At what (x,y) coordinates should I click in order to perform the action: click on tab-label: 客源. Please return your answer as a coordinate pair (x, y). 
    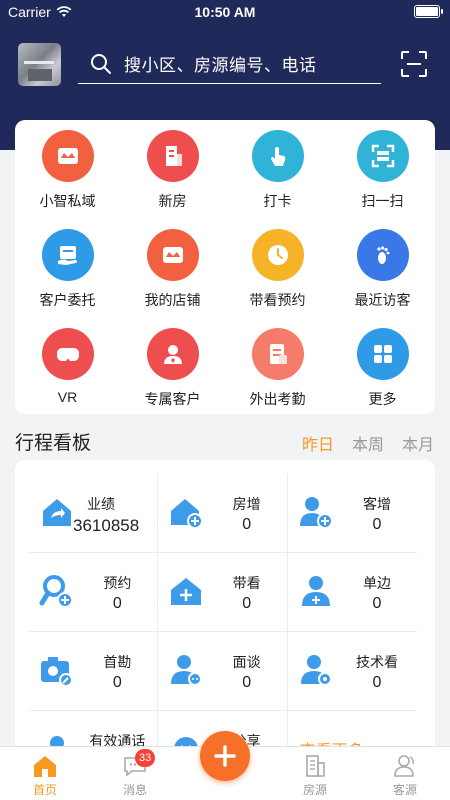
    Looking at the image, I should click on (404, 790).